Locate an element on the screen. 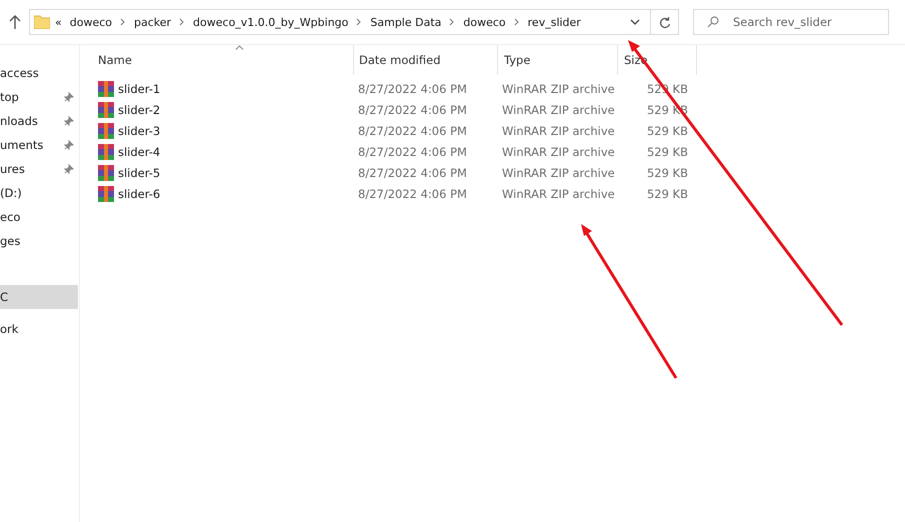  sidebar-item: eco is located at coordinates (39, 217).